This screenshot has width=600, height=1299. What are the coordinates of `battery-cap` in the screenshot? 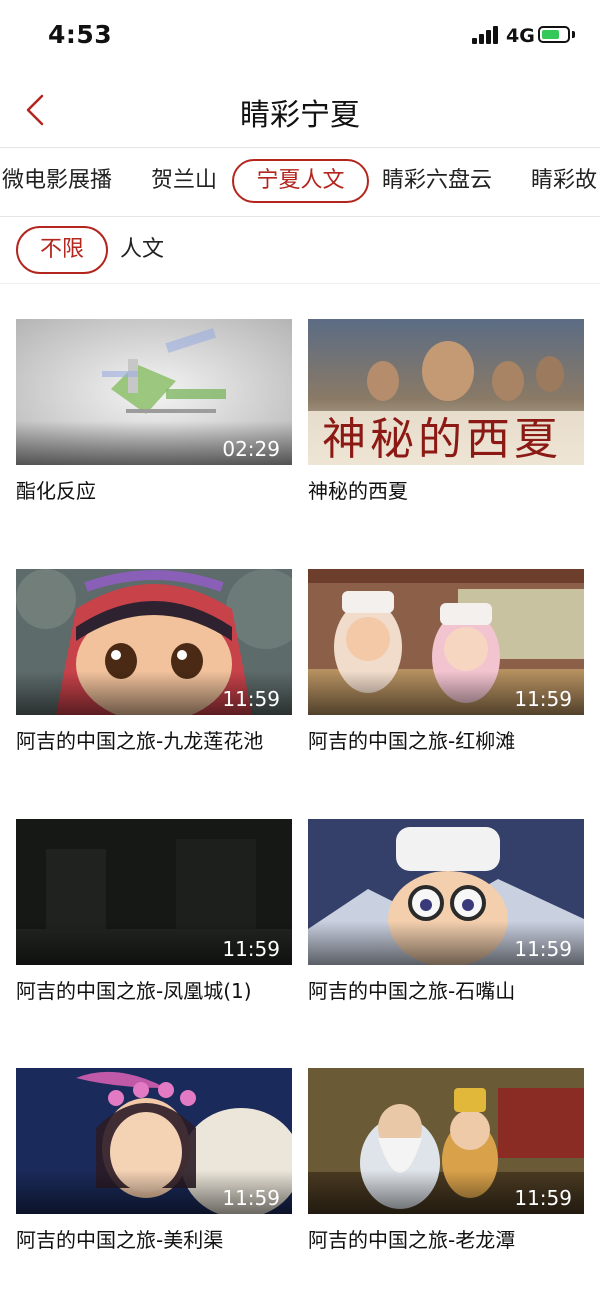 It's located at (573, 34).